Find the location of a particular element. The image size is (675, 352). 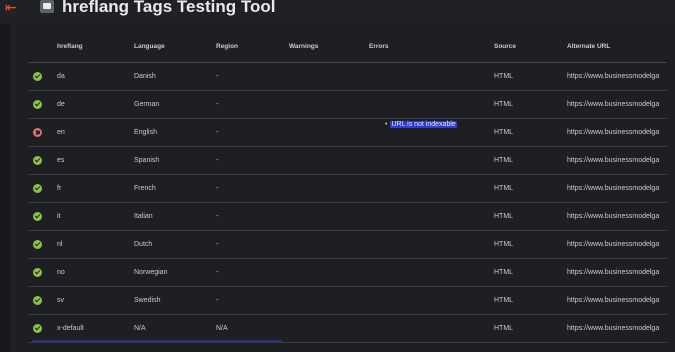

header-errors: Errors is located at coordinates (431, 47).